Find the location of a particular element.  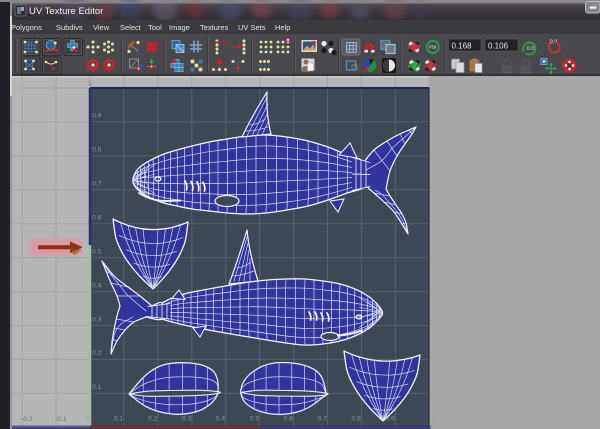

svg-text: -0.2 is located at coordinates (27, 419).